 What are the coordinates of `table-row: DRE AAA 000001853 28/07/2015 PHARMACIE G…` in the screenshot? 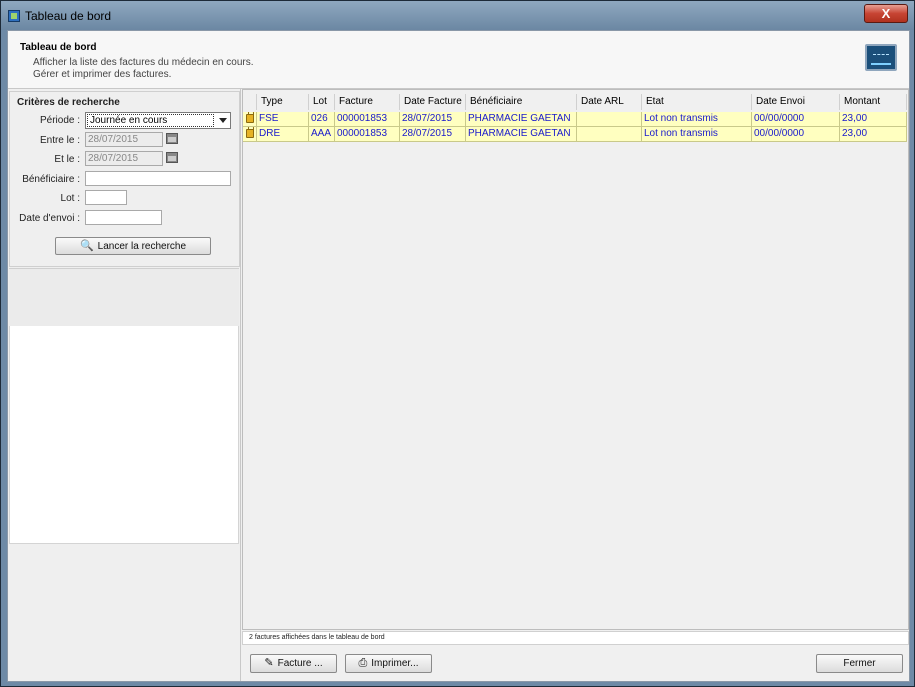 It's located at (575, 134).